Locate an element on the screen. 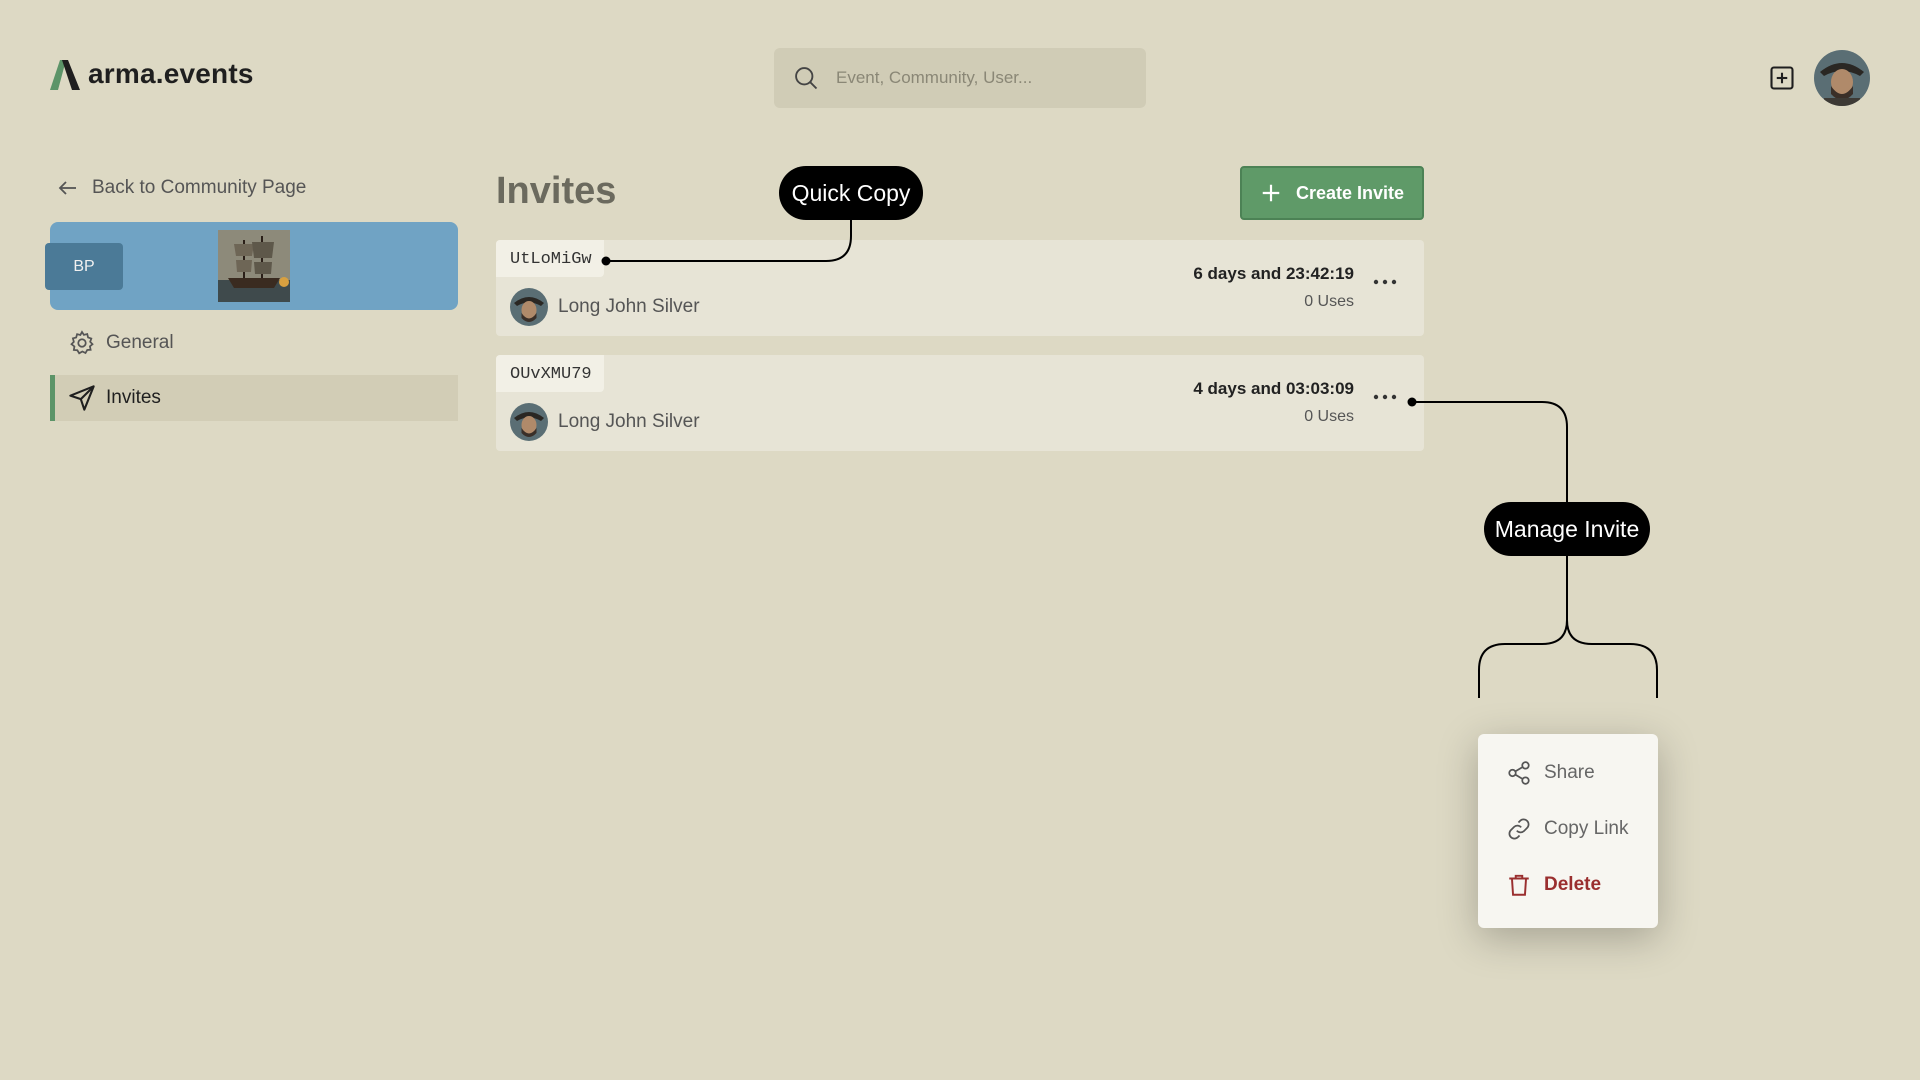 This screenshot has width=1920, height=1080. menu-item-copy-link: Copy Link is located at coordinates (1567, 829).